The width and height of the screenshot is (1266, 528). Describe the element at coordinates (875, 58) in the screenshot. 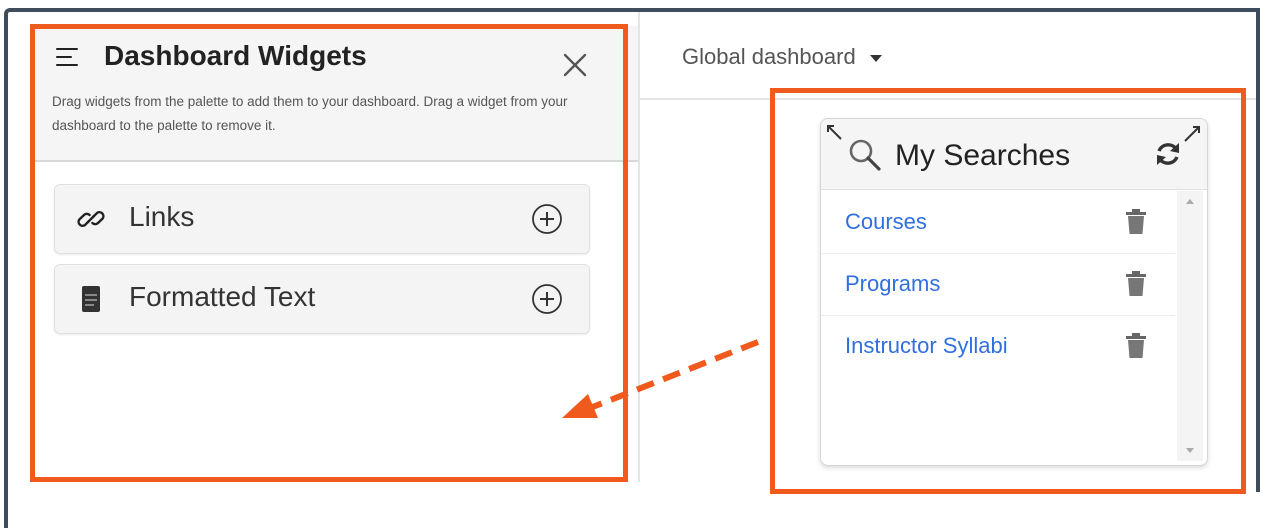

I see `caret-down-icon` at that location.